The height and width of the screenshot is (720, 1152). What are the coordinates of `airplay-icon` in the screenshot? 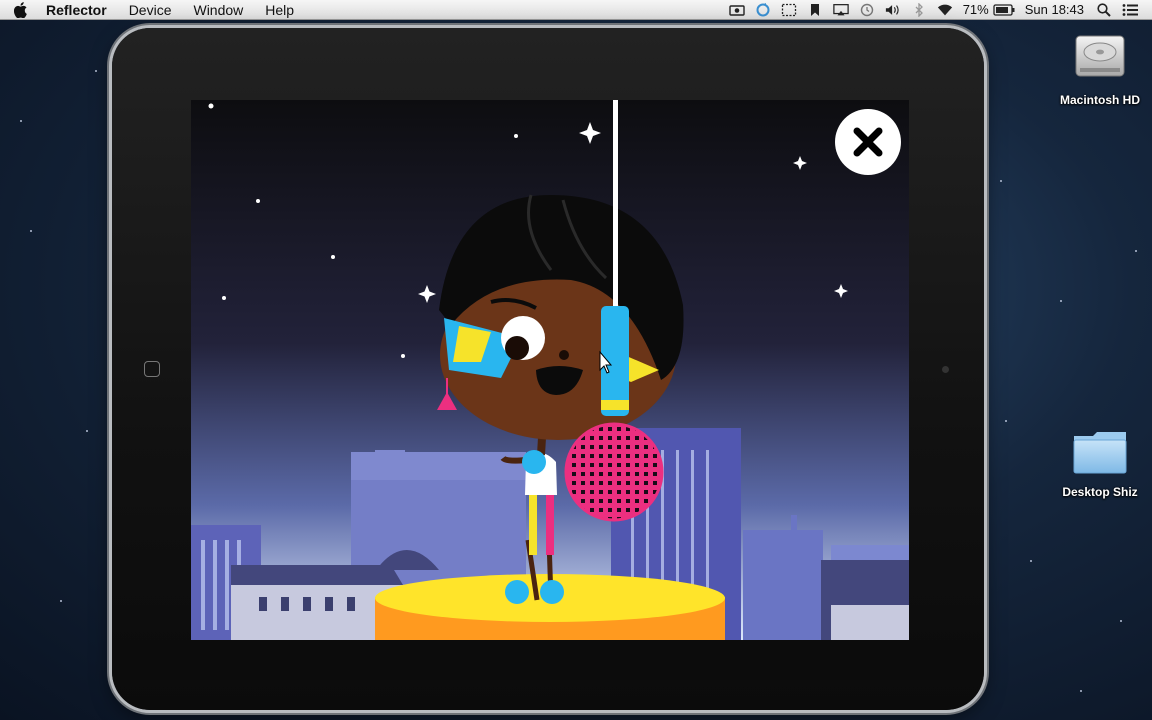 It's located at (840, 10).